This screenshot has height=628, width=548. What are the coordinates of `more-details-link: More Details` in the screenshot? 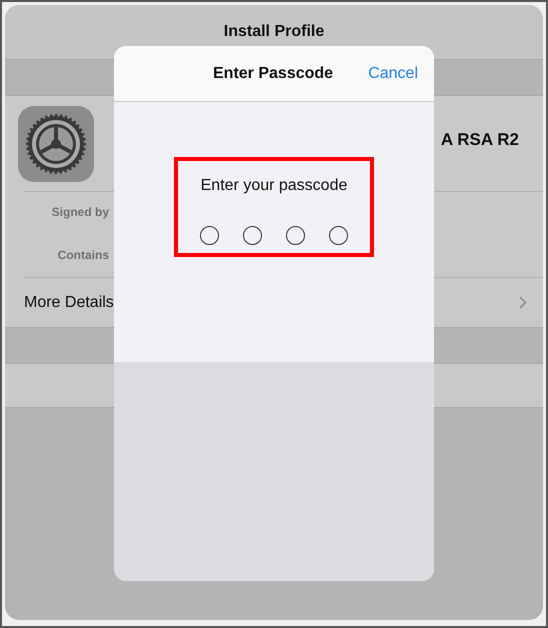 It's located at (69, 302).